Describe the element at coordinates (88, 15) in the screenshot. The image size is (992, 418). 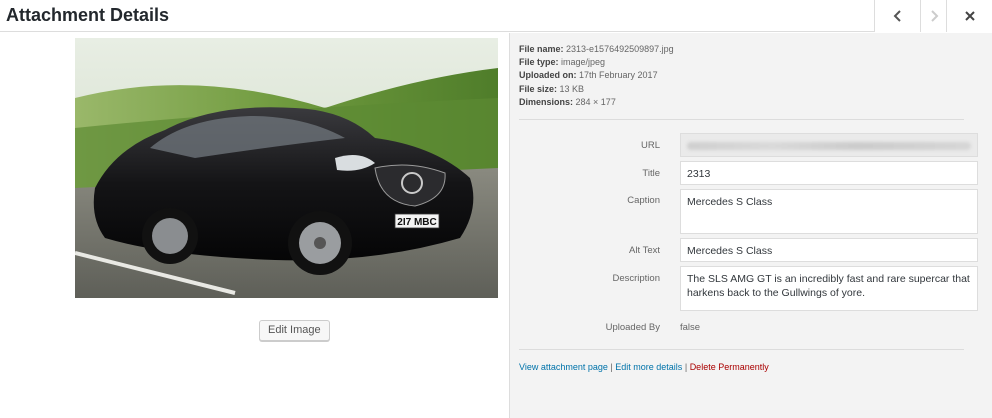
I see `modal-title: Attachment Details` at that location.